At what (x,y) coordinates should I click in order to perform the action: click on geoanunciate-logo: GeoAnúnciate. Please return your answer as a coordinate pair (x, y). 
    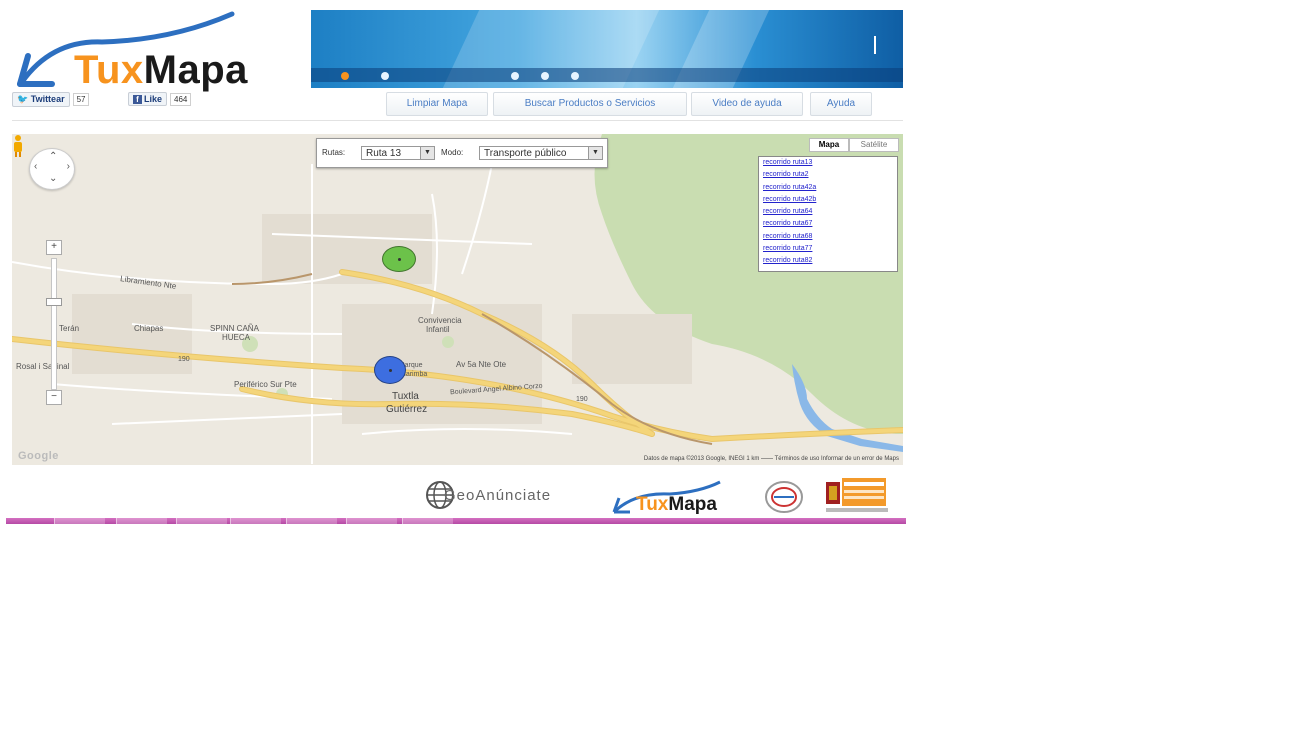
    Looking at the image, I should click on (505, 495).